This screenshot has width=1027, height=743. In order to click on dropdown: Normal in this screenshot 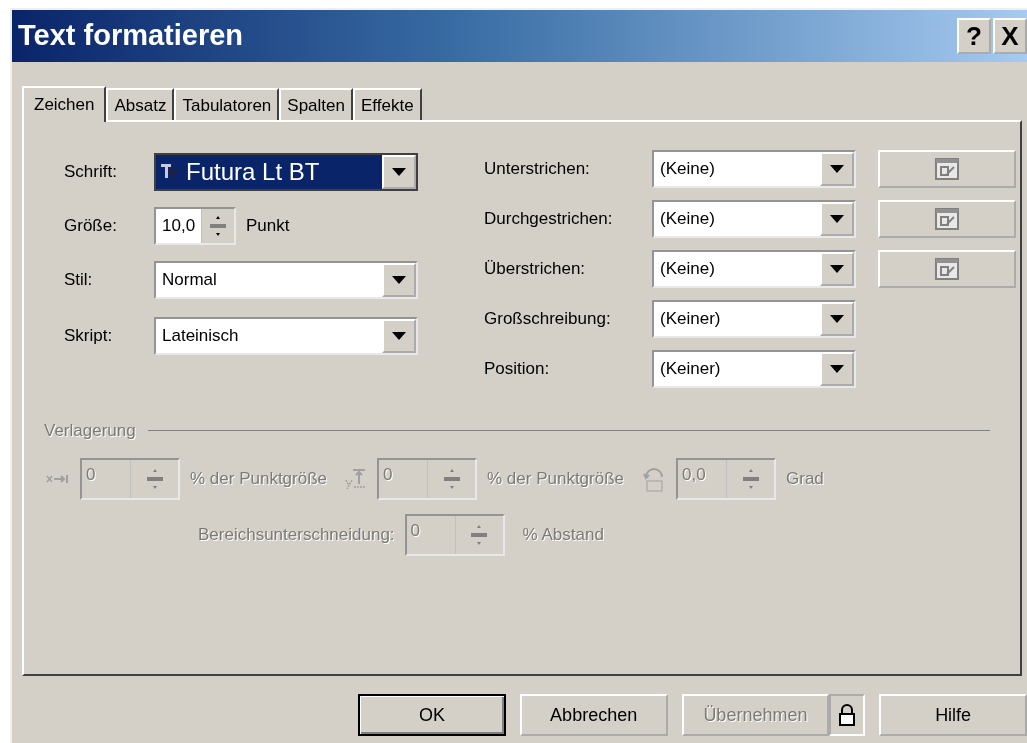, I will do `click(286, 280)`.